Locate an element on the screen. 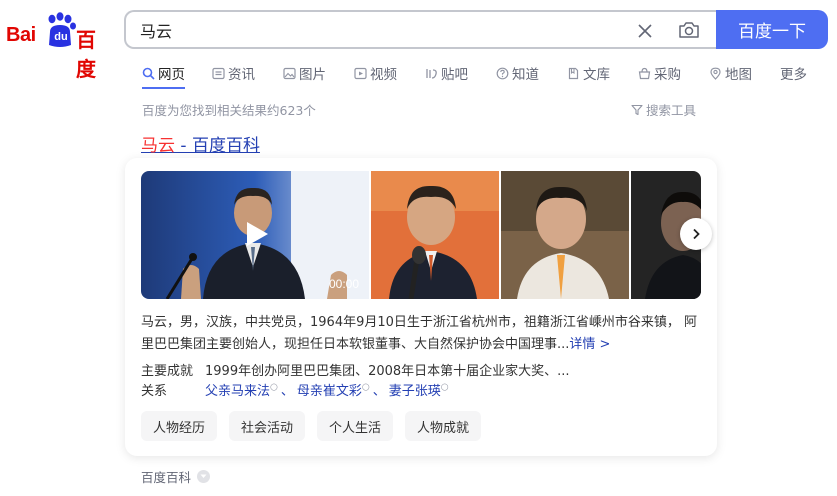 This screenshot has height=496, width=837. video-thumbnail: 00:00 is located at coordinates (255, 235).